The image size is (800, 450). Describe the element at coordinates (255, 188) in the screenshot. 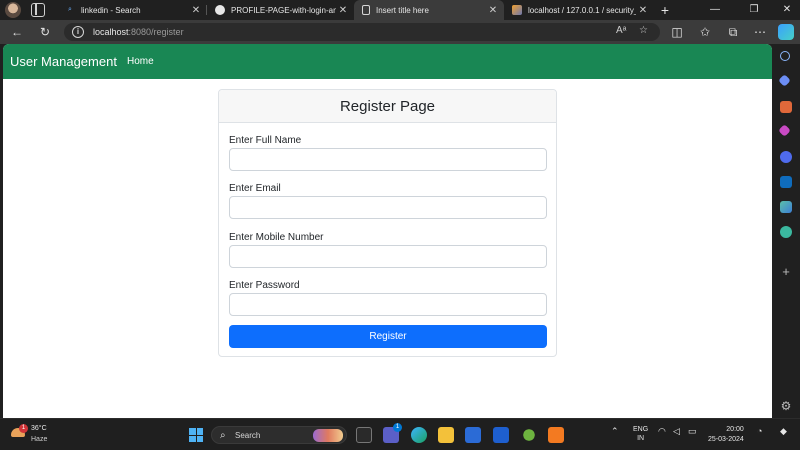

I see `email-label: Enter Email` at that location.